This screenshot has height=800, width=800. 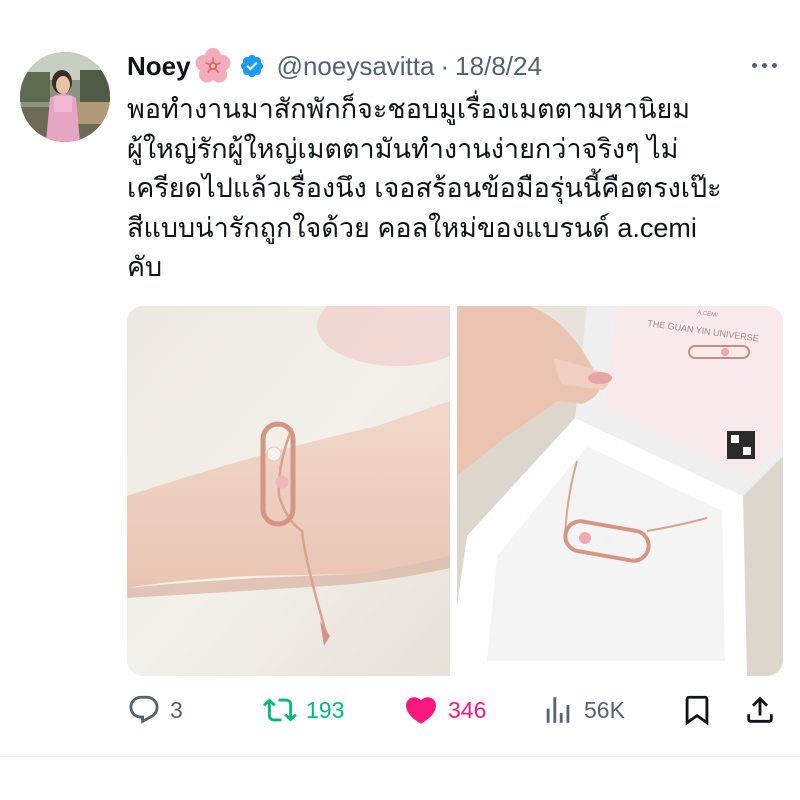 I want to click on views-icon, so click(x=558, y=710).